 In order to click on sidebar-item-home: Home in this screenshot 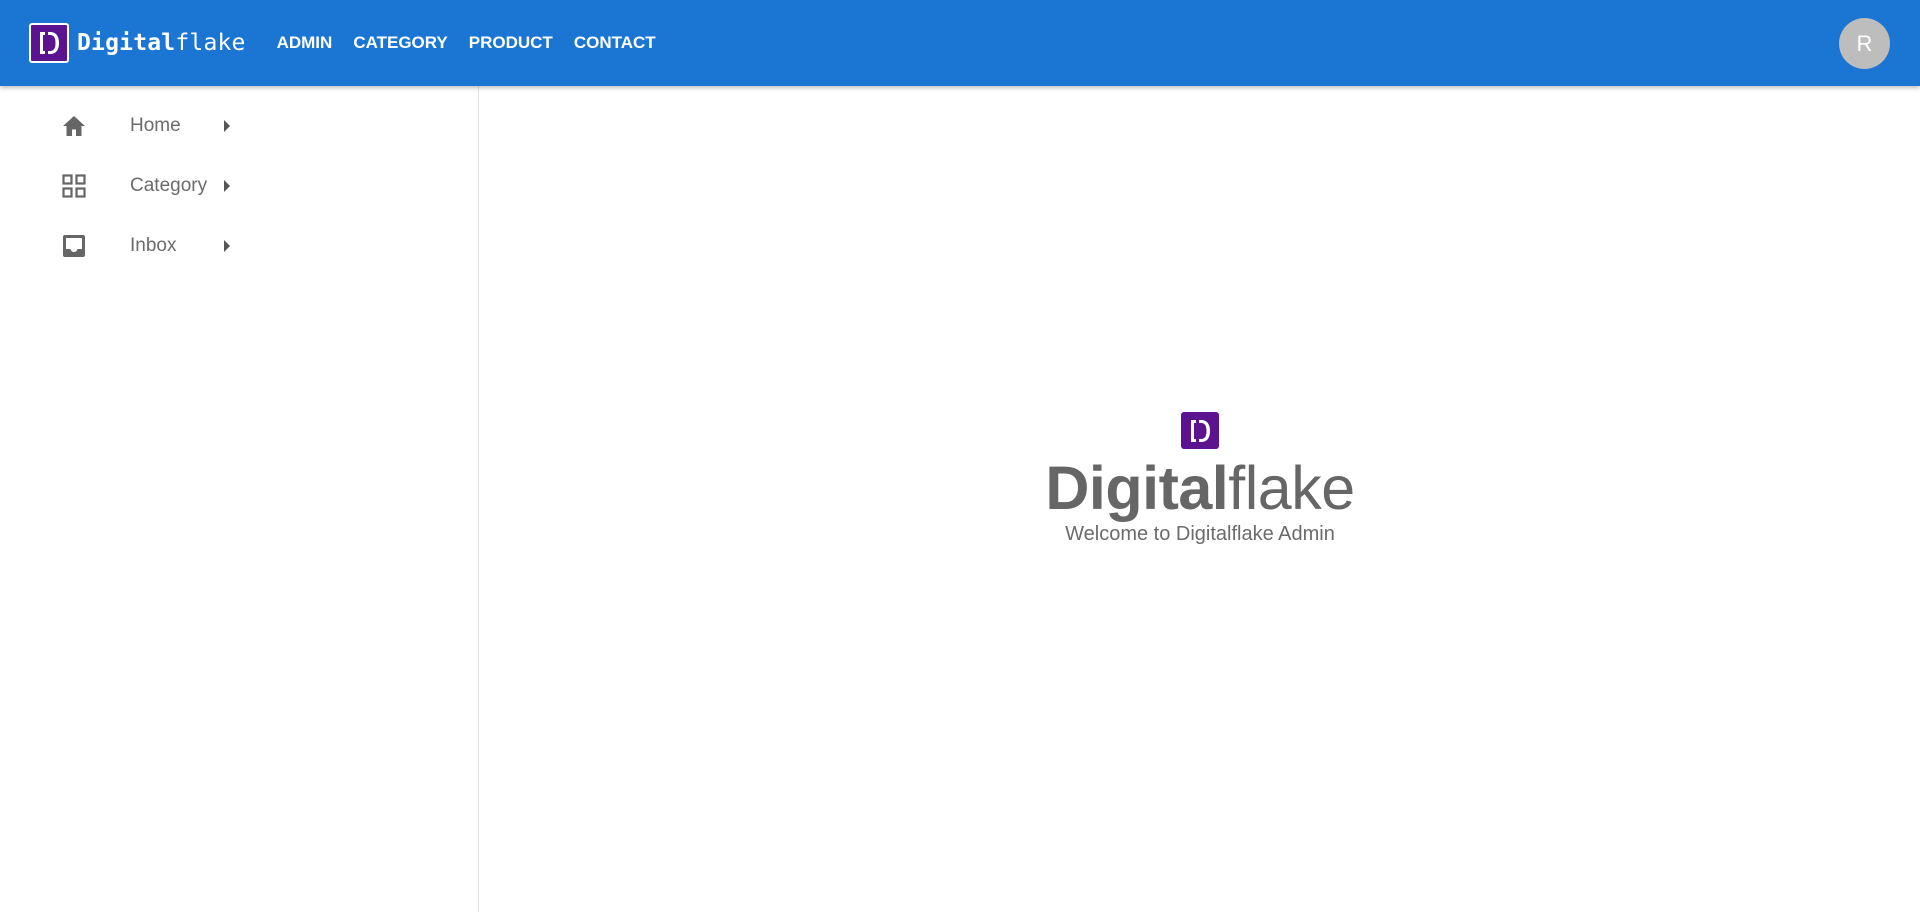, I will do `click(239, 126)`.